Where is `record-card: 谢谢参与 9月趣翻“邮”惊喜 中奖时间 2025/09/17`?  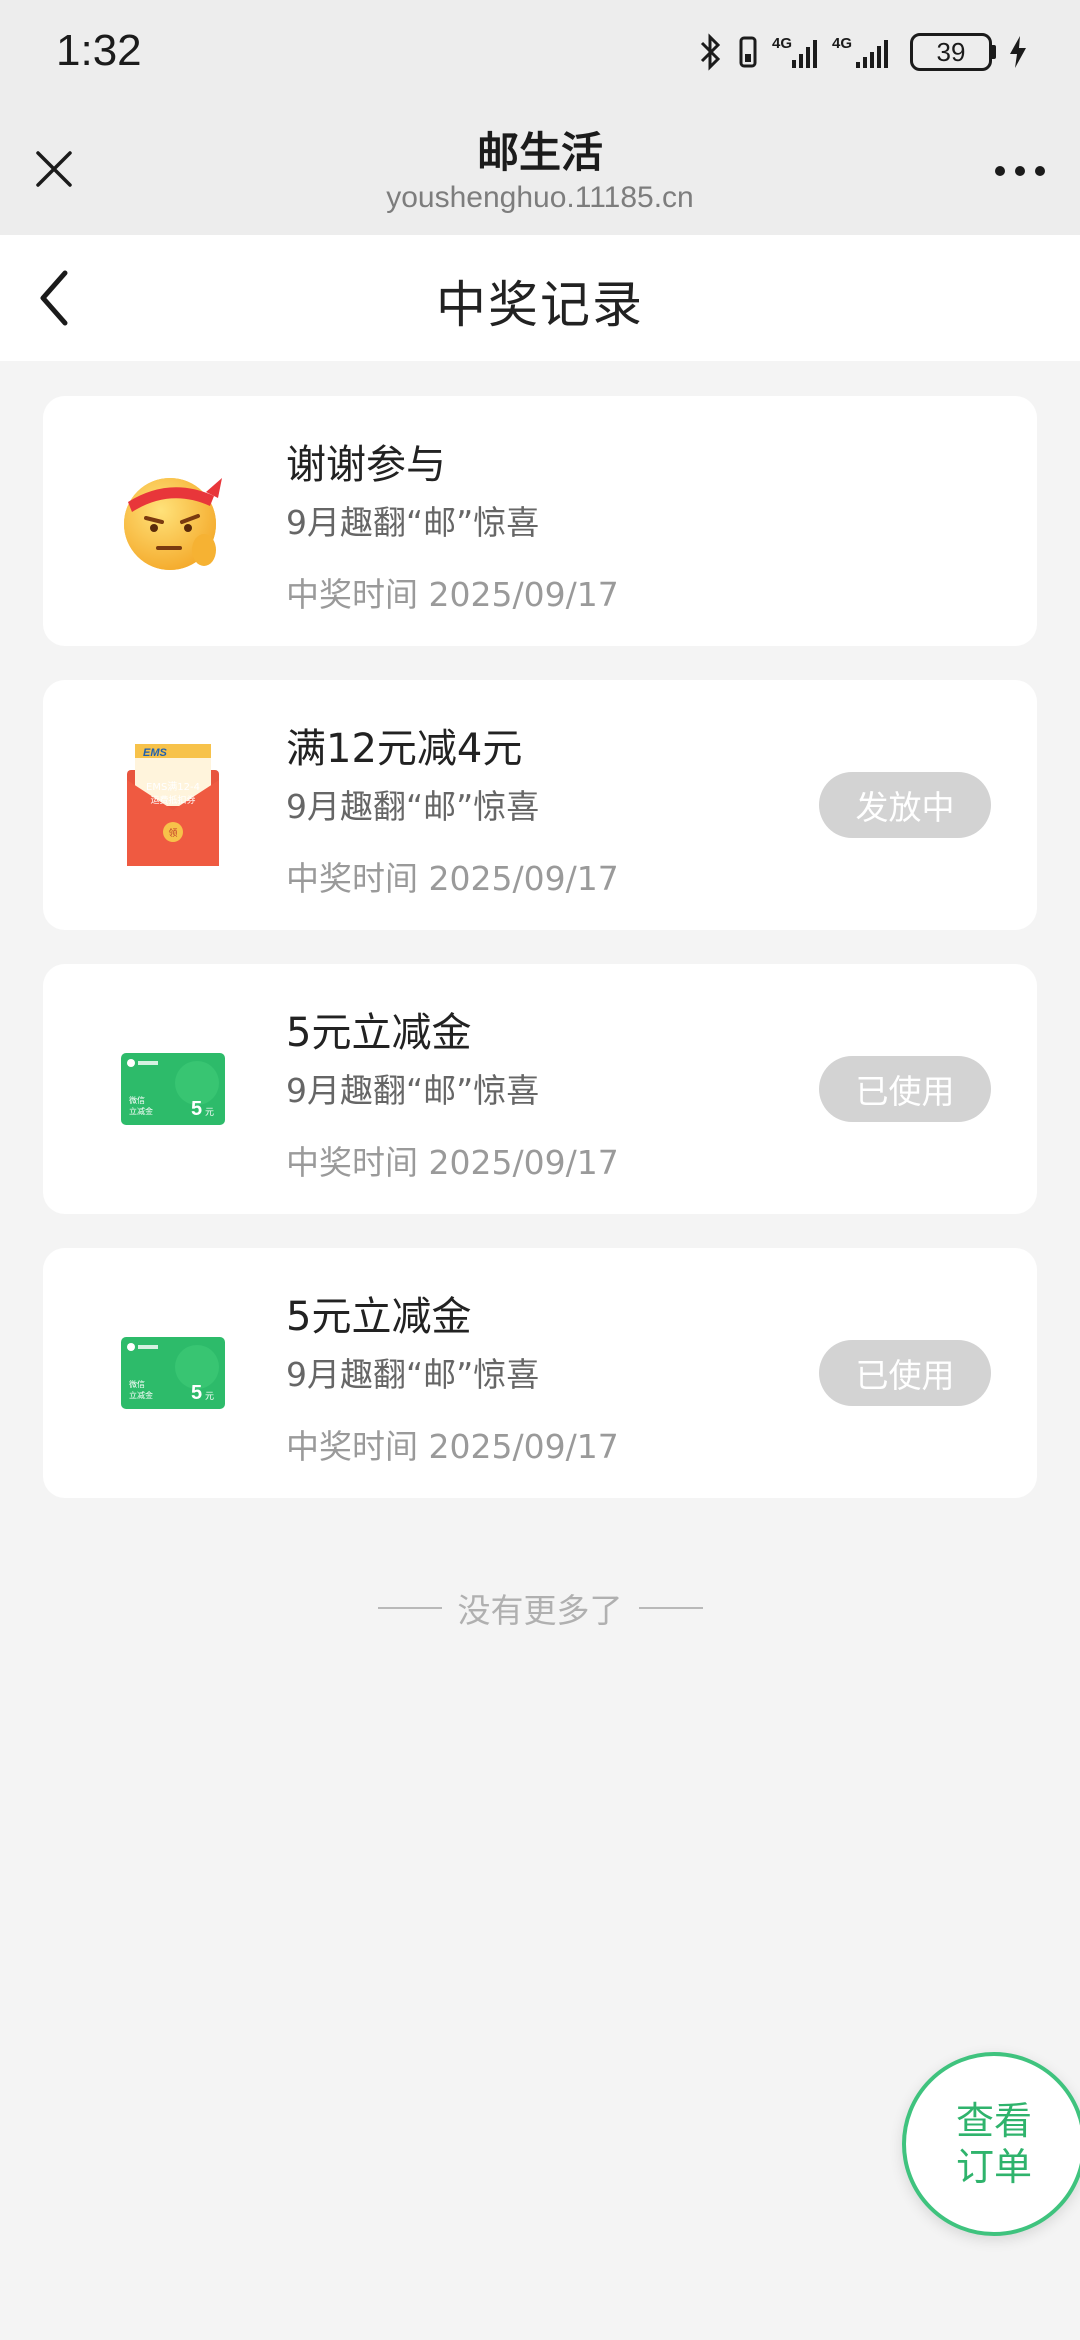 record-card: 谢谢参与 9月趣翻“邮”惊喜 中奖时间 2025/09/17 is located at coordinates (540, 521).